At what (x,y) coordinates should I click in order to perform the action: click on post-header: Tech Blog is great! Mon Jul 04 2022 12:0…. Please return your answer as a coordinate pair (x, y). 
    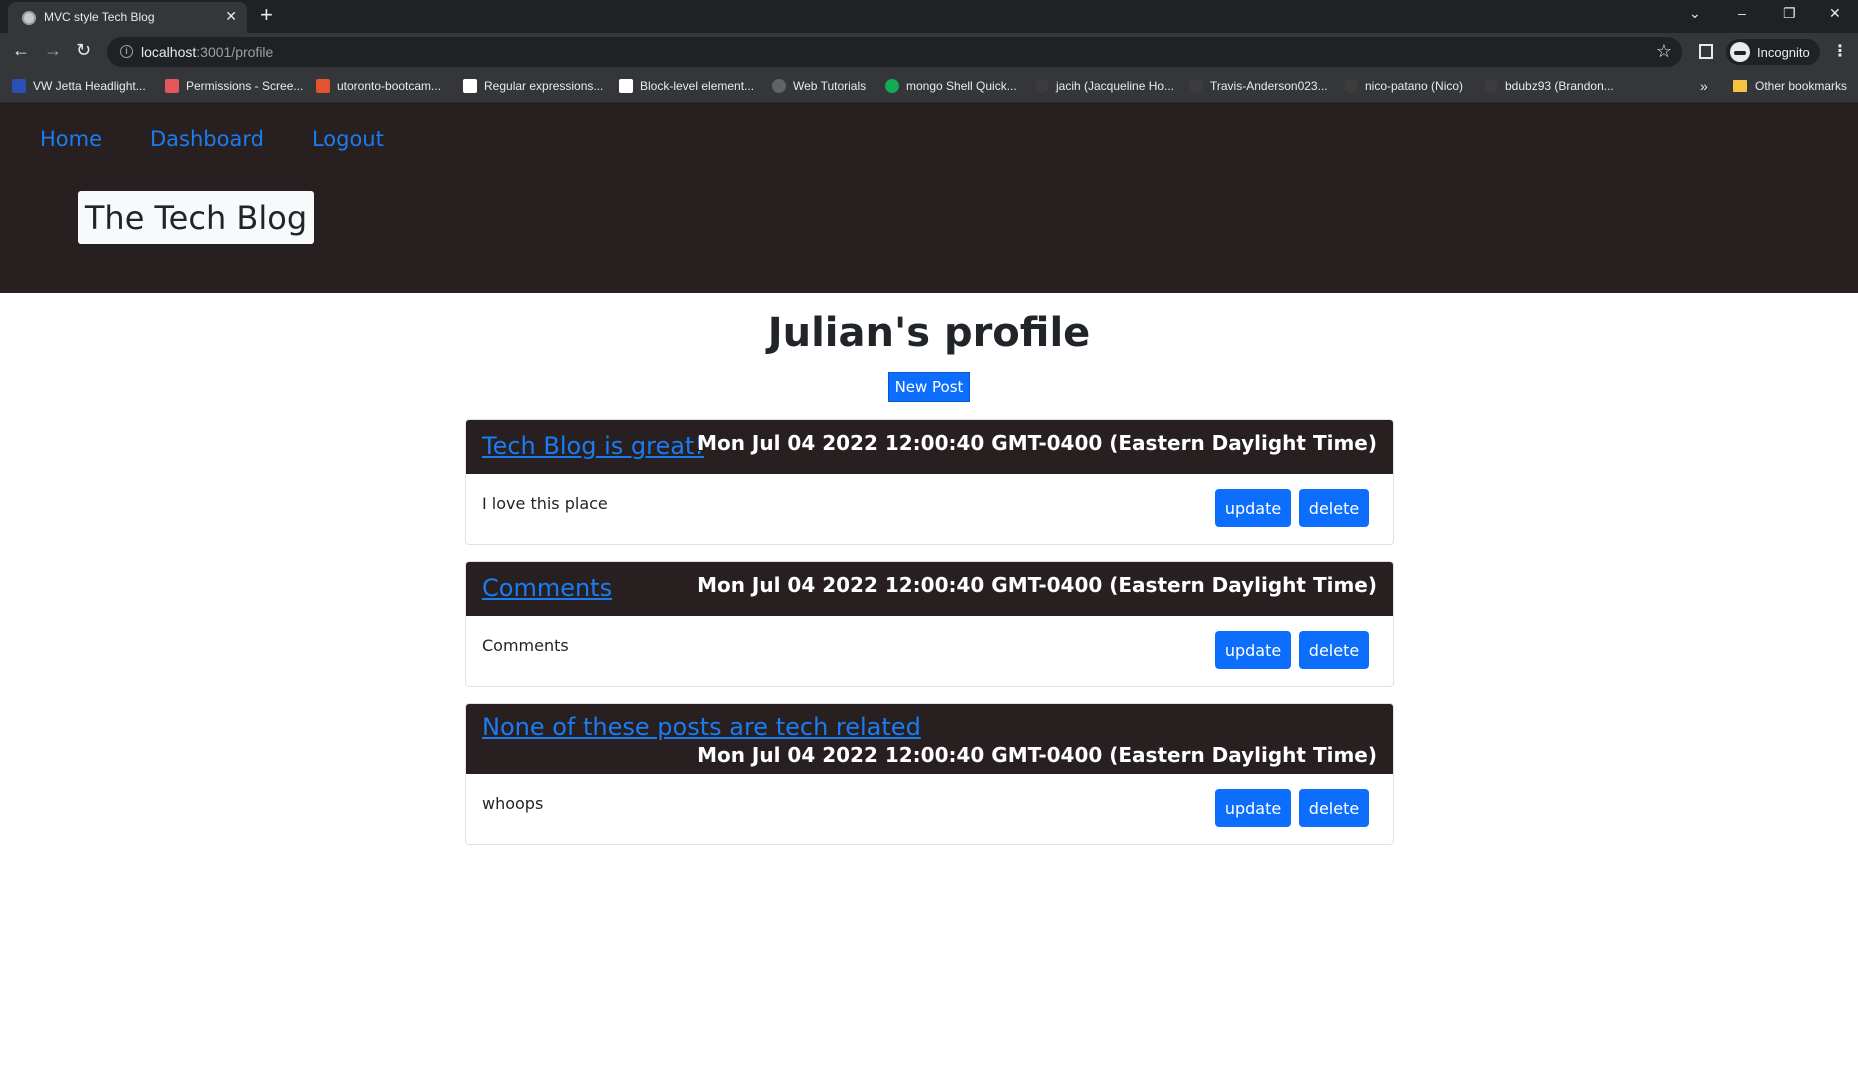
    Looking at the image, I should click on (929, 447).